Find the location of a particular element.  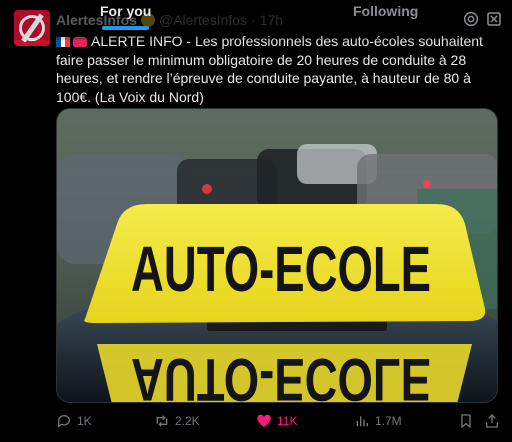

share-button is located at coordinates (492, 421).